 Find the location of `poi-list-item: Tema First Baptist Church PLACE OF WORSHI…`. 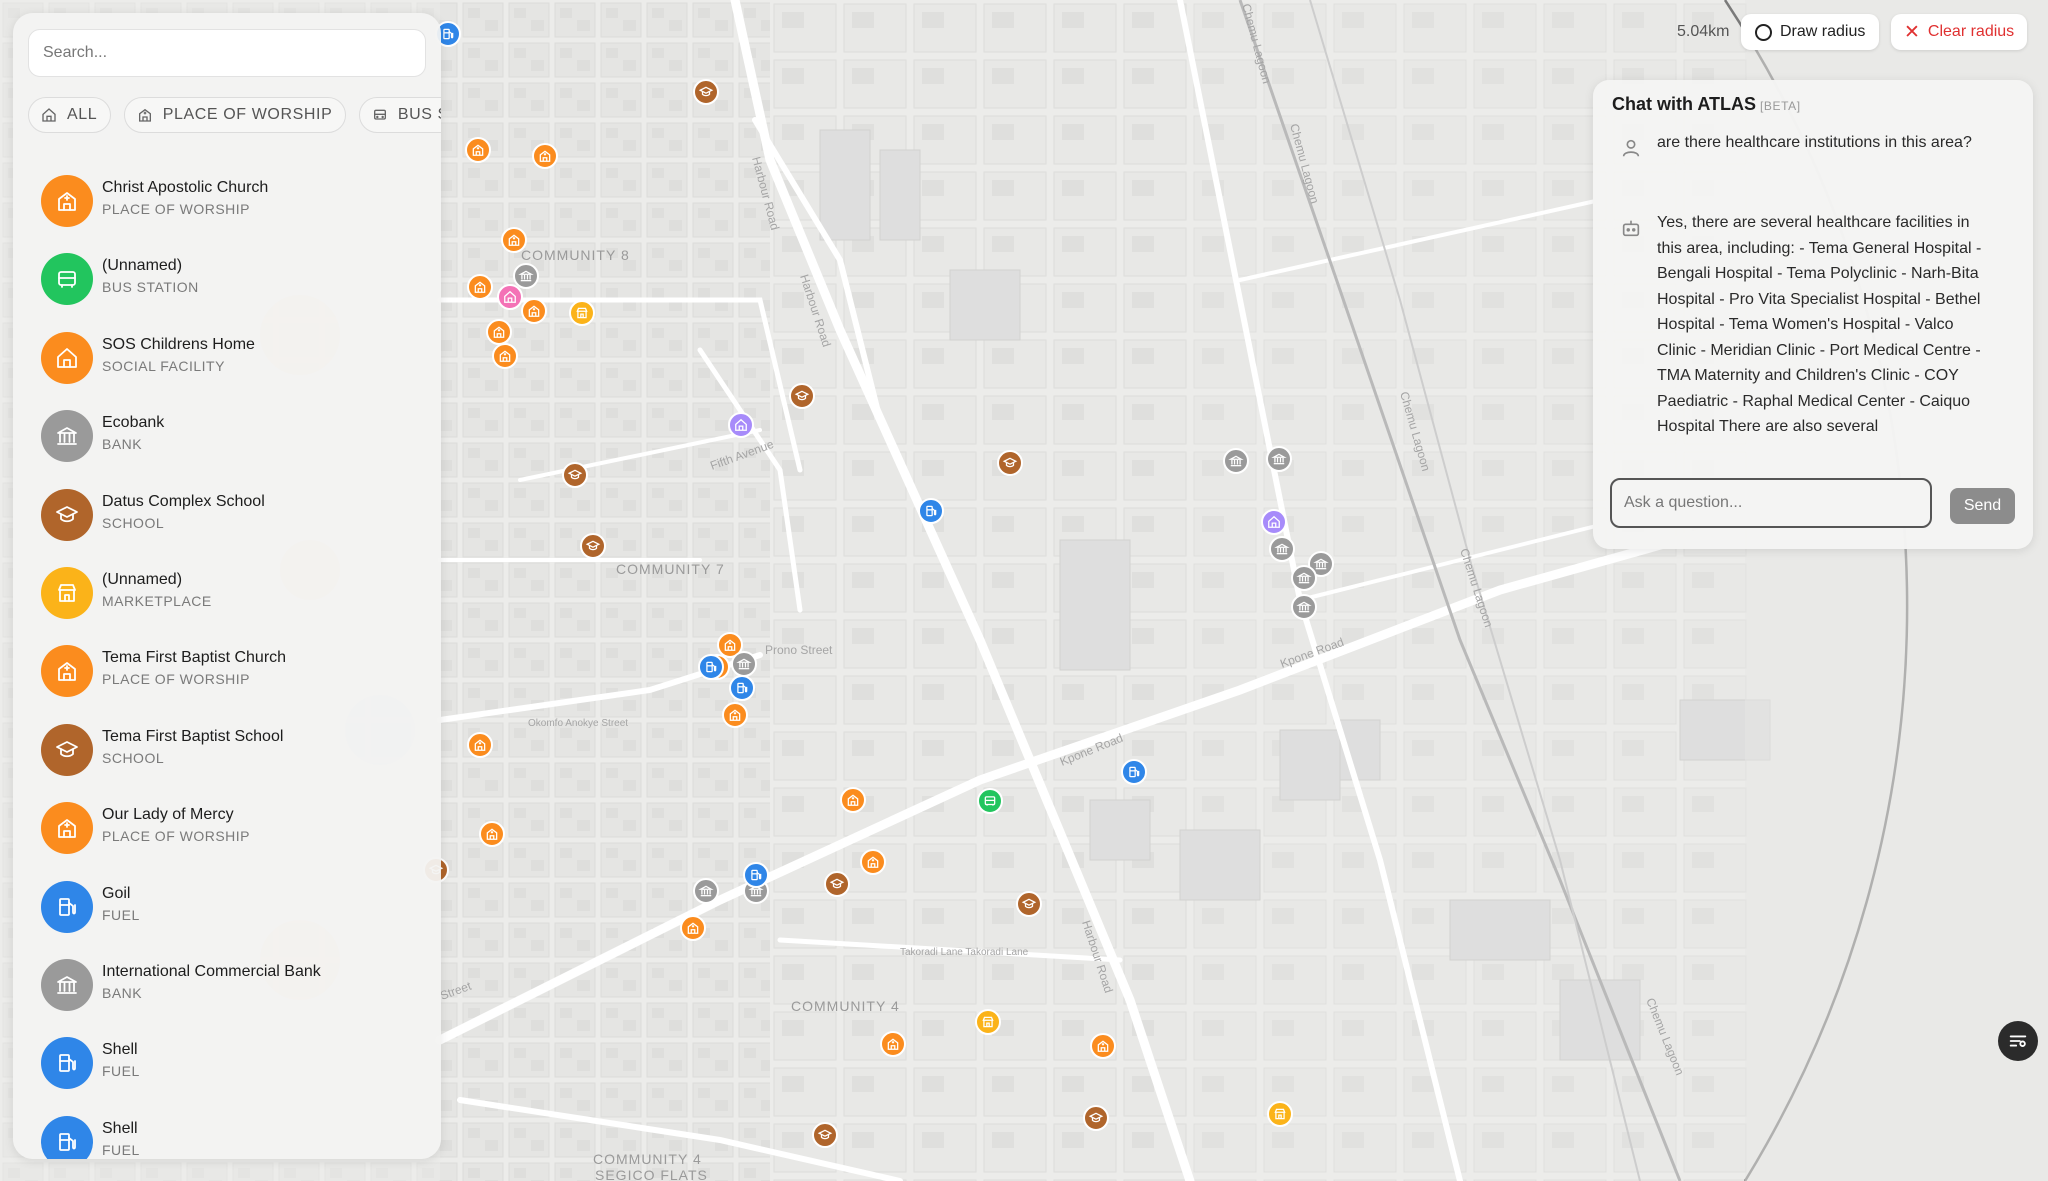

poi-list-item: Tema First Baptist Church PLACE OF WORSHI… is located at coordinates (227, 672).